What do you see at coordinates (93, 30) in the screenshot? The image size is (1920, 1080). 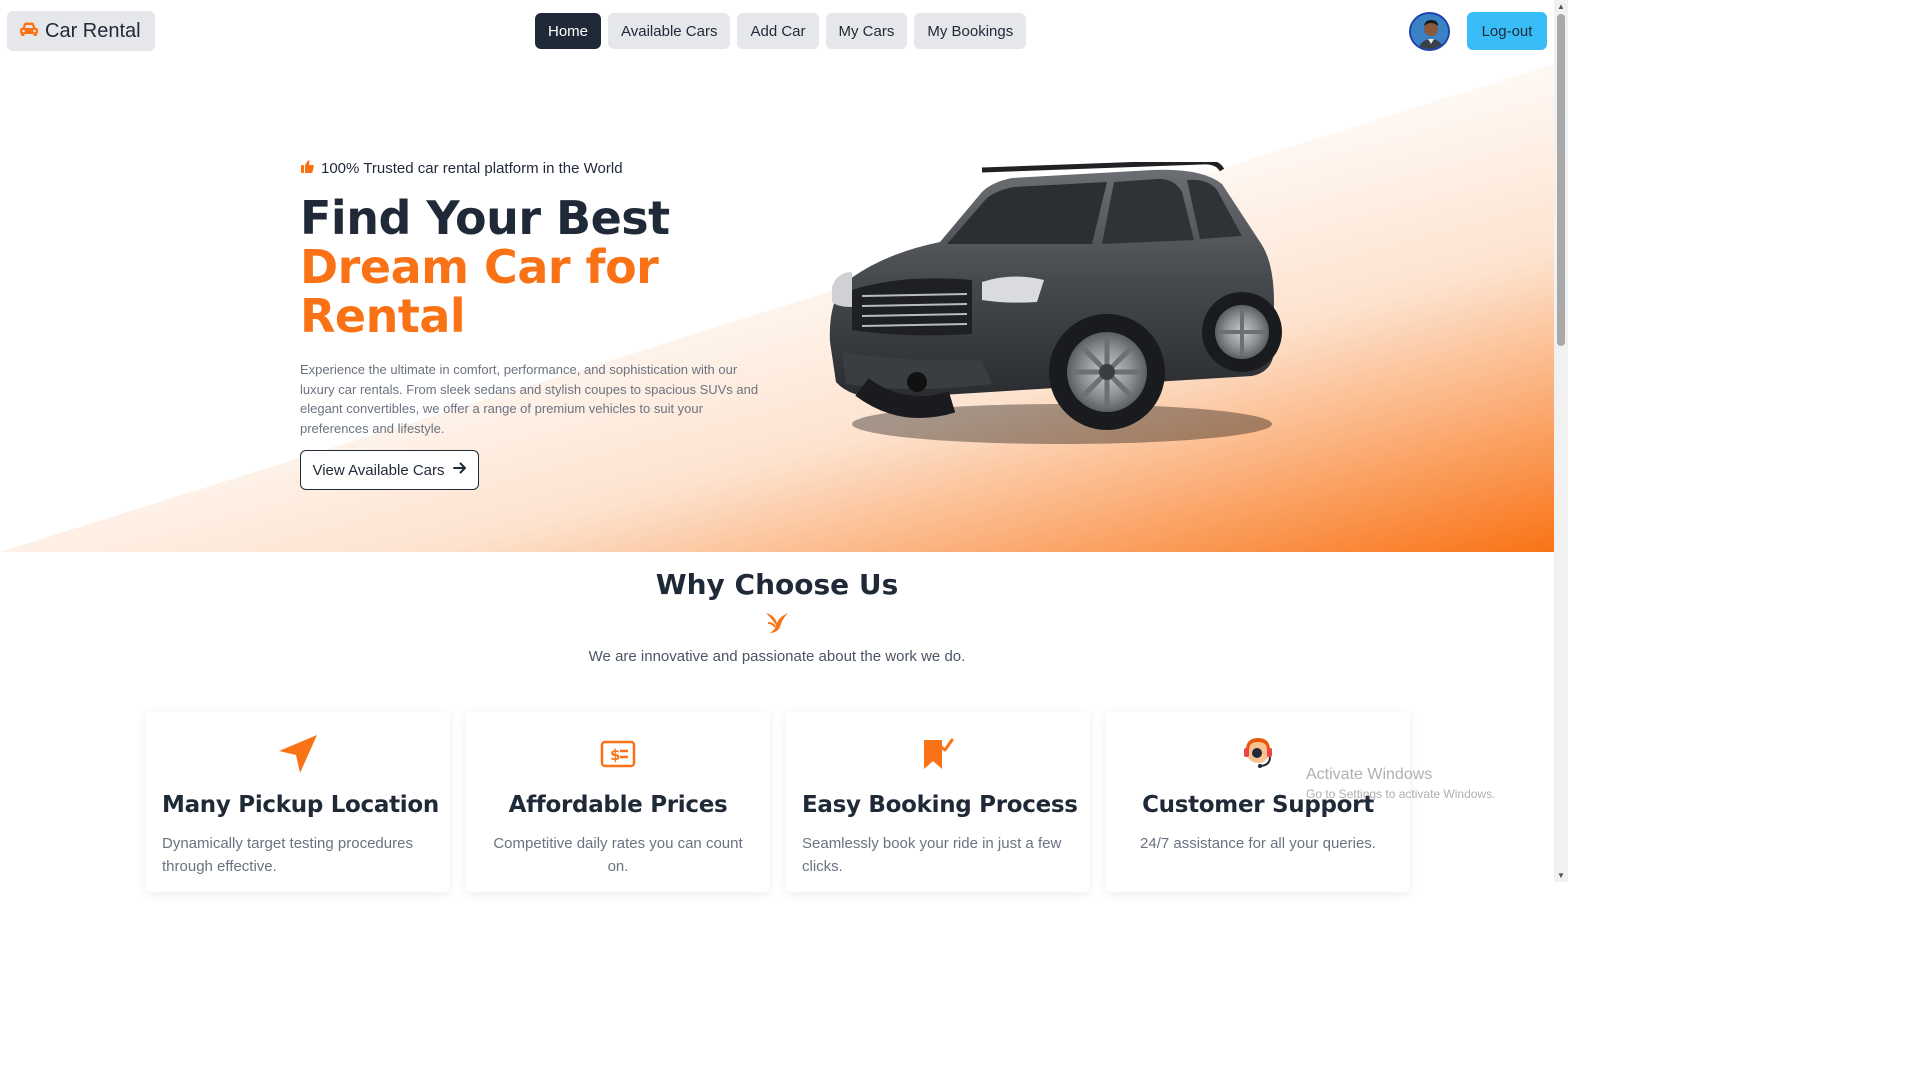 I see `brand-name: Car Rental` at bounding box center [93, 30].